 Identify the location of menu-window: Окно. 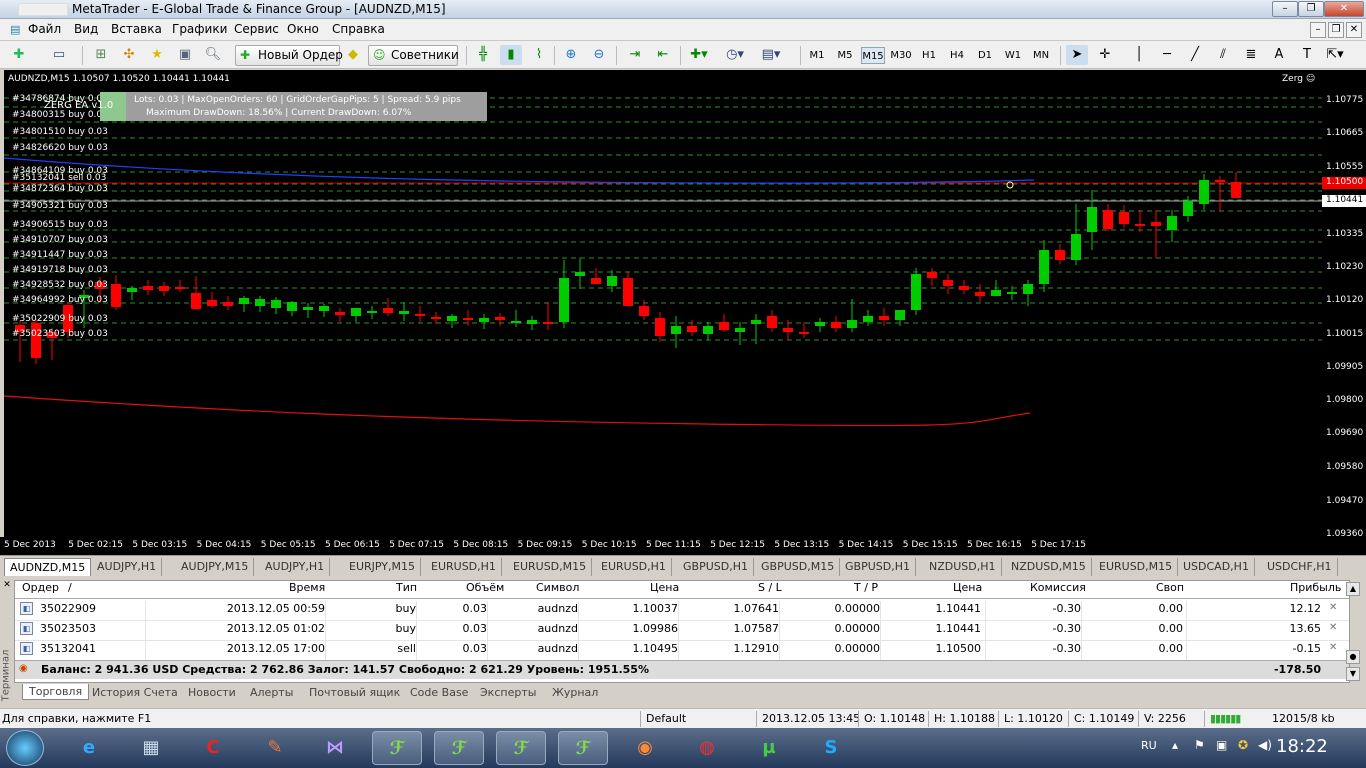
(303, 29).